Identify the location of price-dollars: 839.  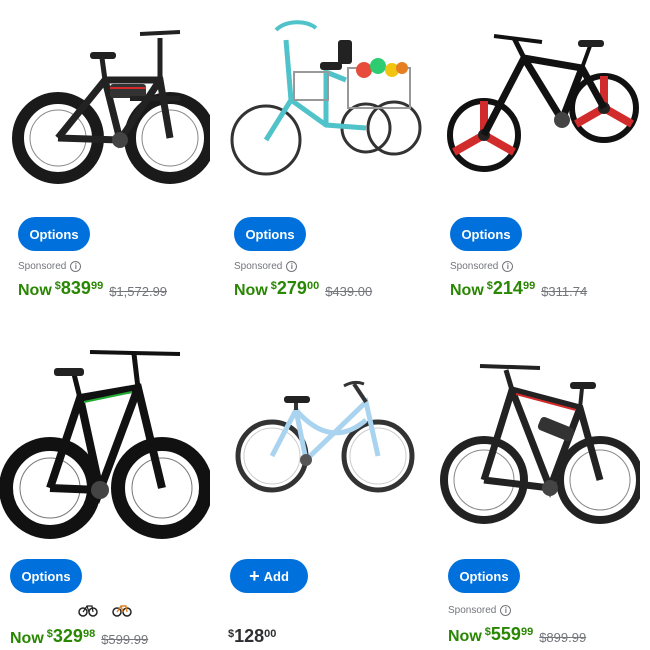
(75, 288).